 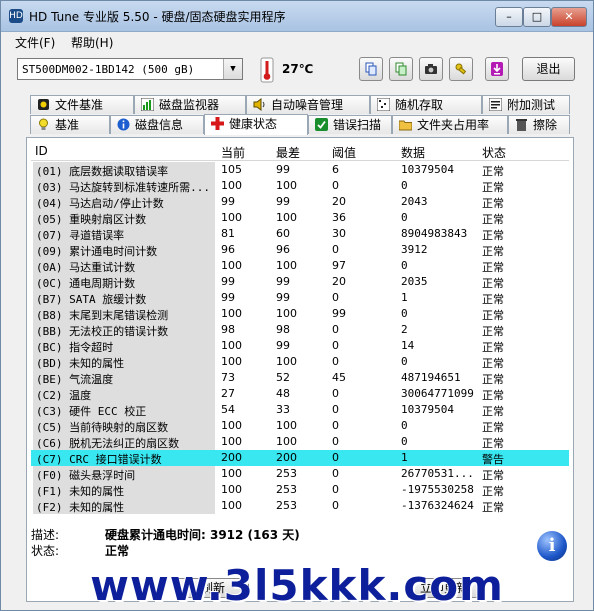 I want to click on thermometer-icon, so click(x=267, y=70).